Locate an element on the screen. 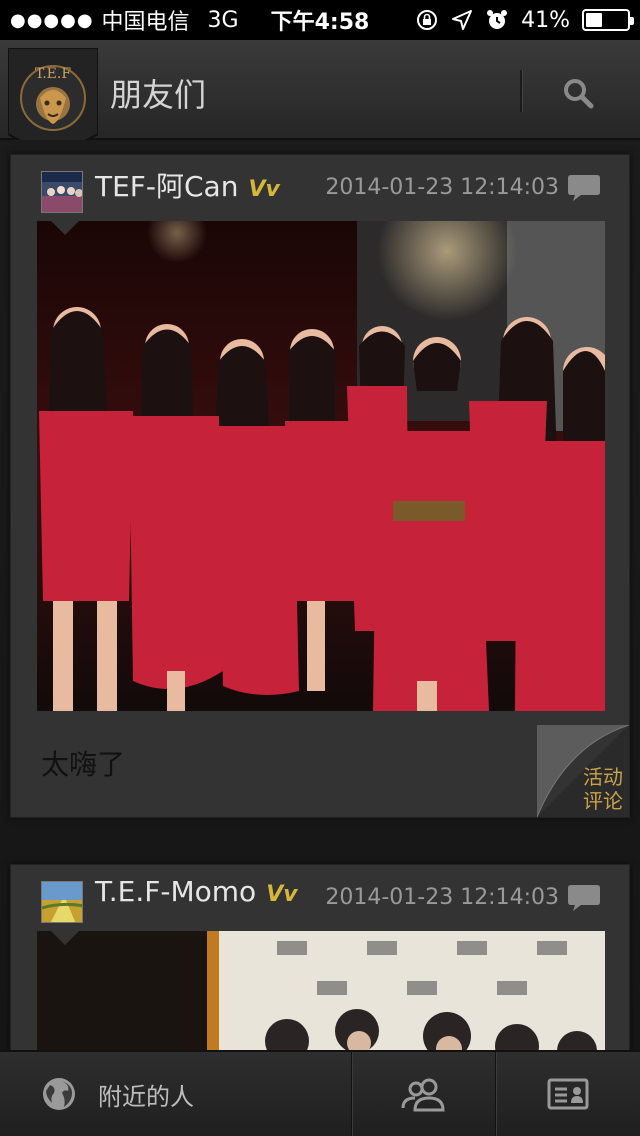 The height and width of the screenshot is (1136, 640). network-type: 3G is located at coordinates (223, 20).